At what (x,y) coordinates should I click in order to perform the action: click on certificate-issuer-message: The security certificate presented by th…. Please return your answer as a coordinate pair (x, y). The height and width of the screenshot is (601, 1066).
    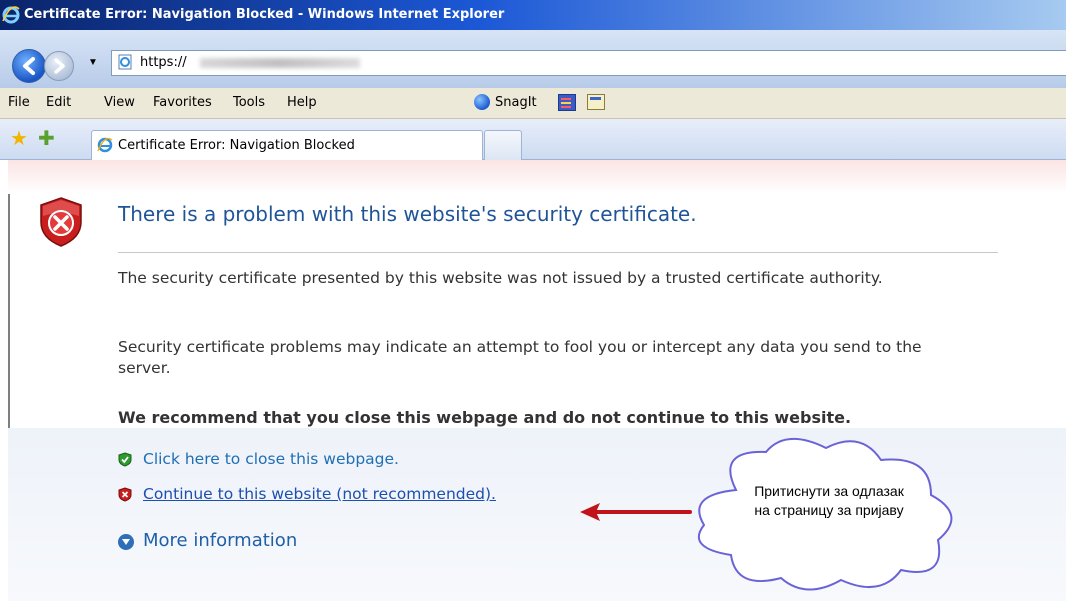
    Looking at the image, I should click on (500, 278).